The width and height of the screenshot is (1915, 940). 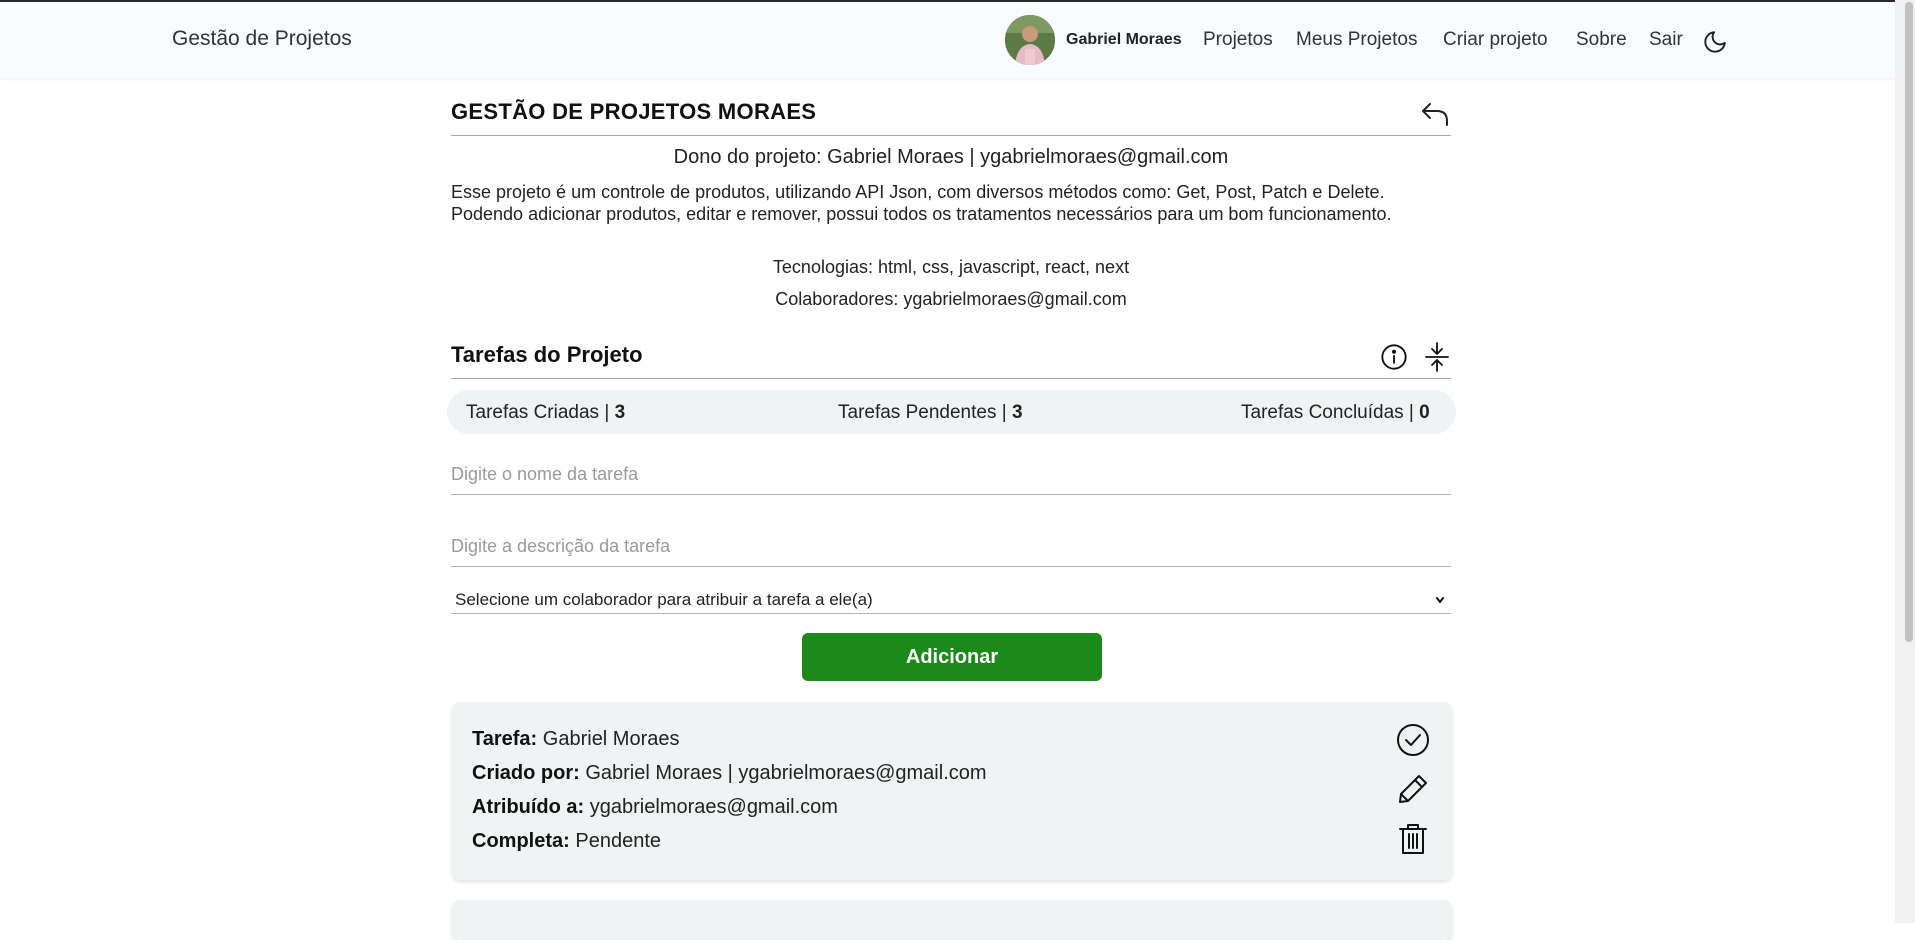 What do you see at coordinates (951, 135) in the screenshot?
I see `project-title-divider` at bounding box center [951, 135].